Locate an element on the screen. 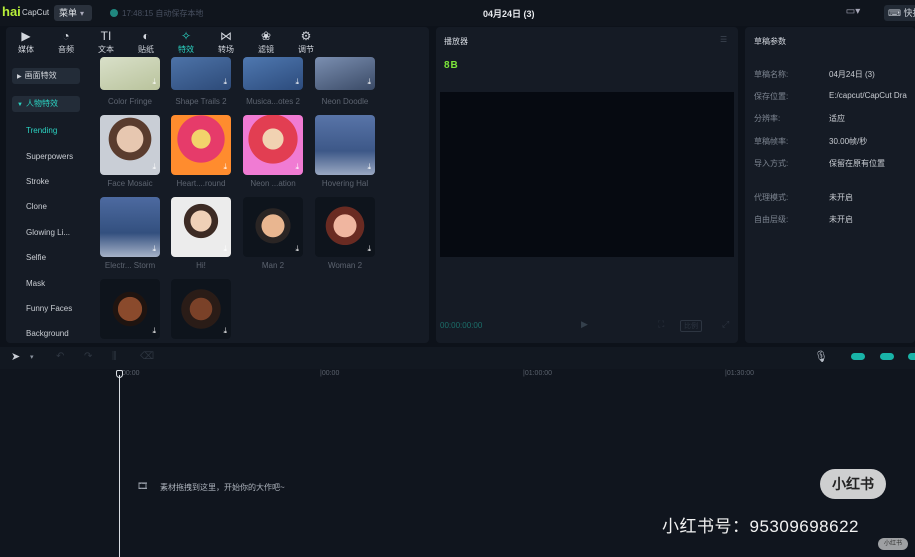  shortcut-button: ⌨ 快捷 is located at coordinates (899, 13).